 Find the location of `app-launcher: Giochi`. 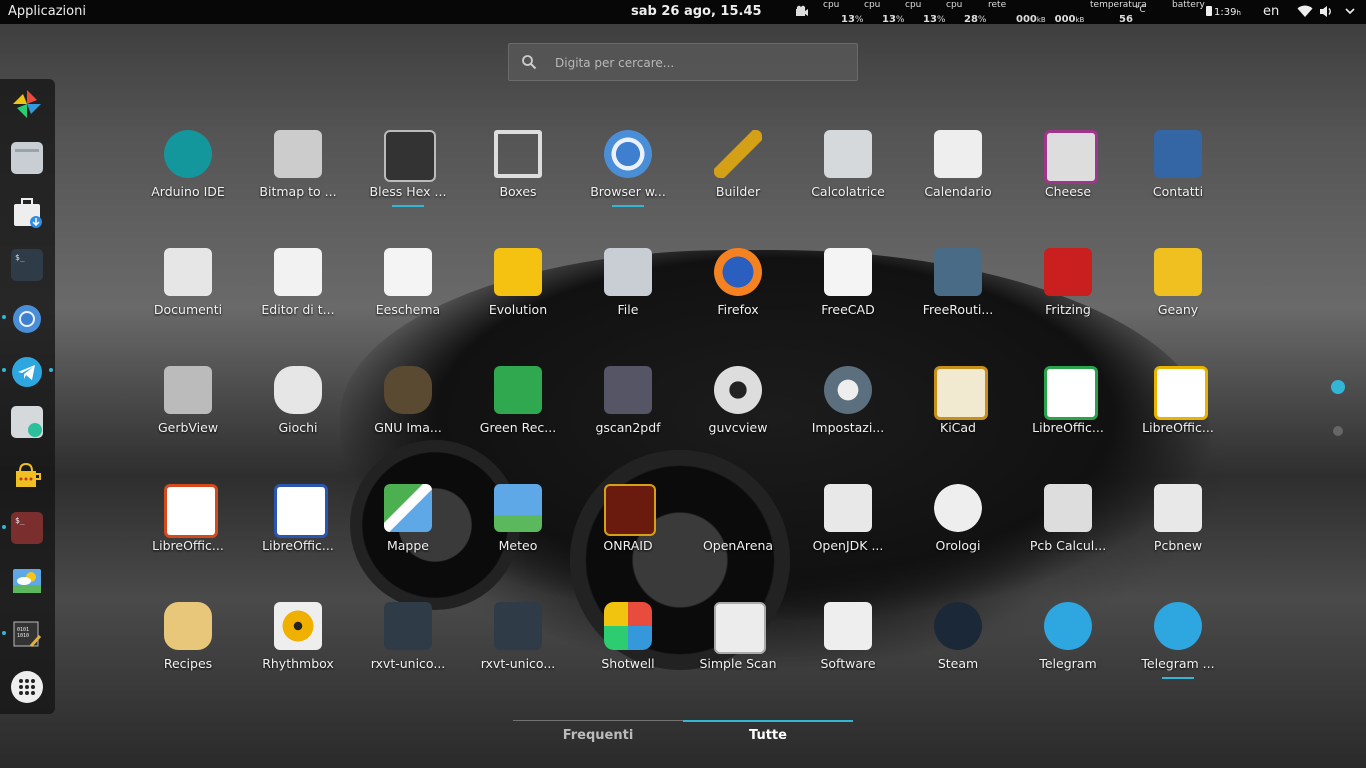

app-launcher: Giochi is located at coordinates (298, 415).